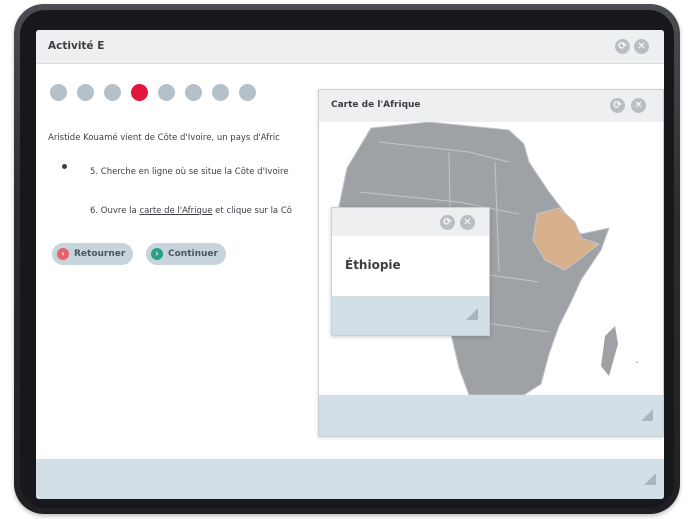  Describe the element at coordinates (64, 166) in the screenshot. I see `bullet-icon` at that location.